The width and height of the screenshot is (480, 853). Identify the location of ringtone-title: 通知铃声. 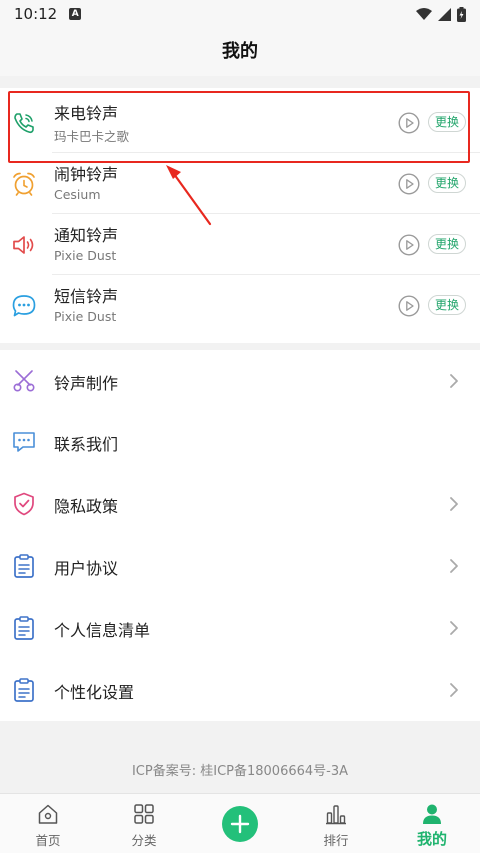
(86, 235).